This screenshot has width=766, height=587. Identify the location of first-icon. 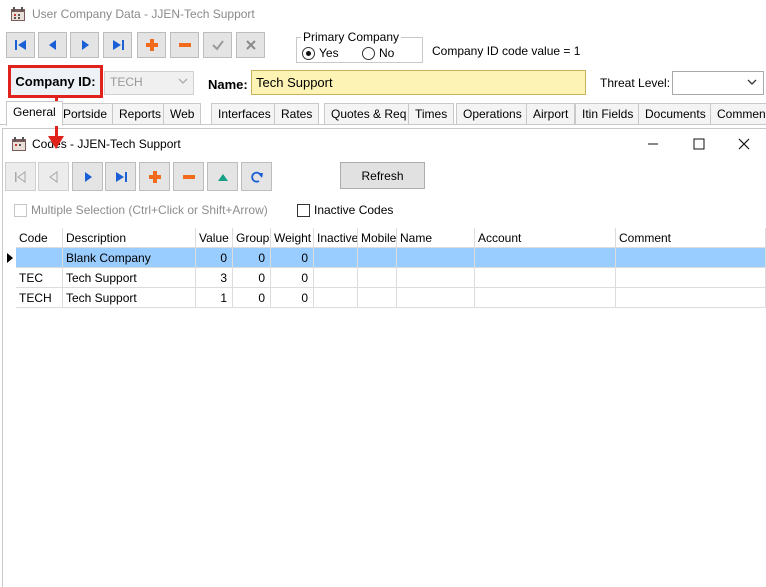
(20, 45).